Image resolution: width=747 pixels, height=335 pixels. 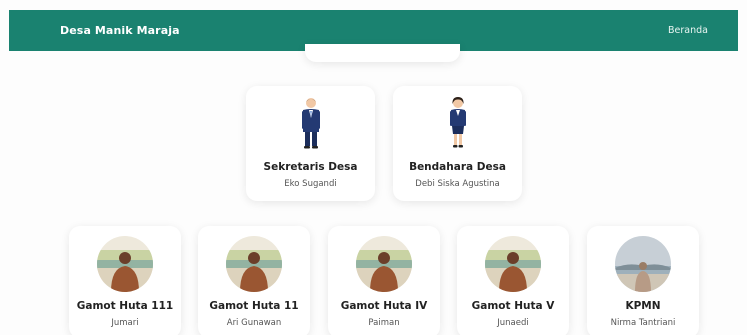 I want to click on card-bendahara-desa: Bendahara Desa Debi Siska Agustina, so click(x=457, y=143).